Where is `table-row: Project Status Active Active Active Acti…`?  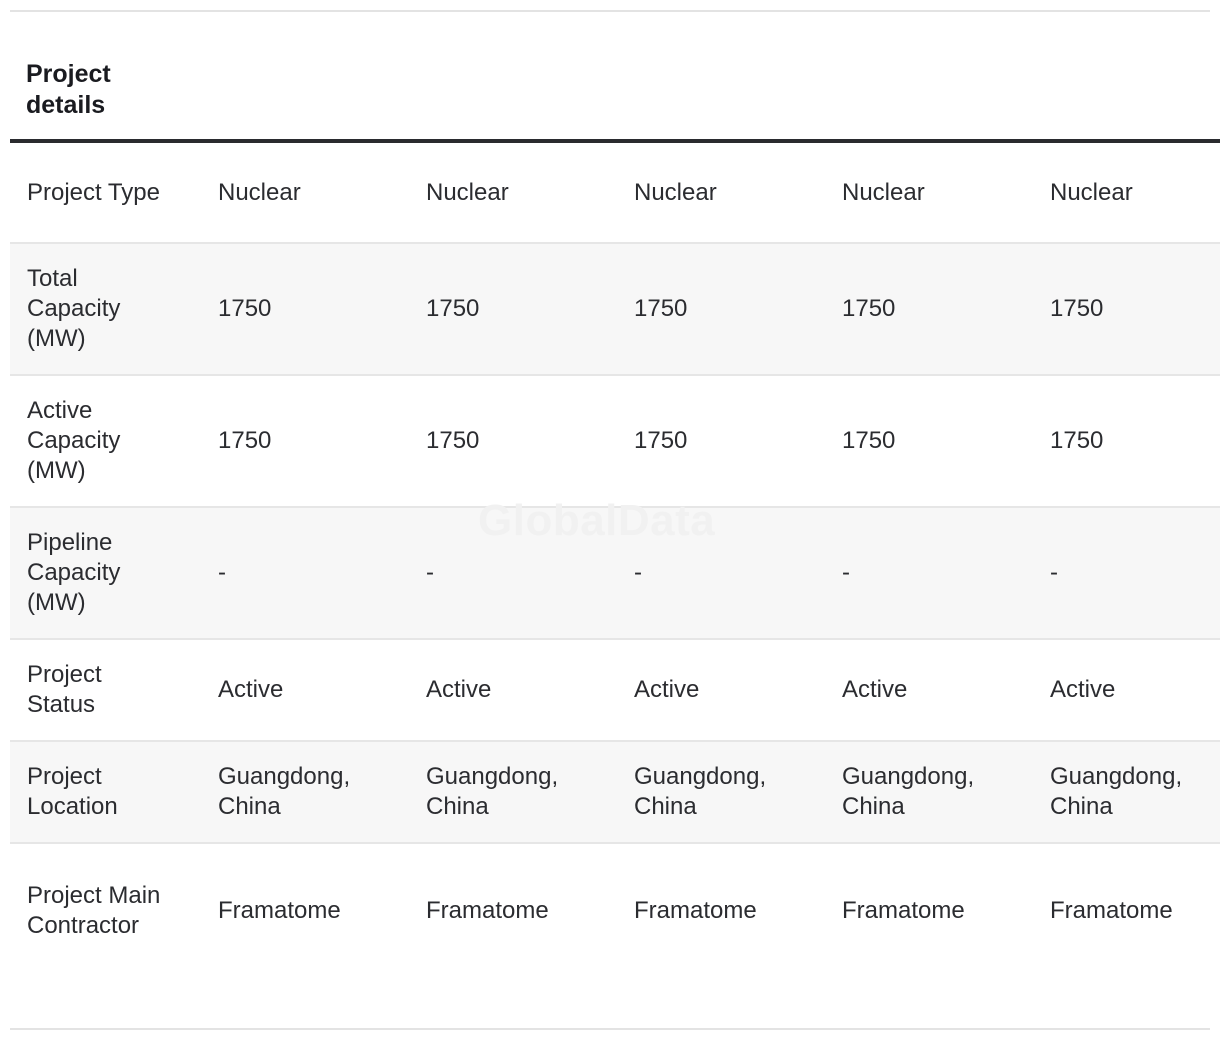 table-row: Project Status Active Active Active Acti… is located at coordinates (615, 690).